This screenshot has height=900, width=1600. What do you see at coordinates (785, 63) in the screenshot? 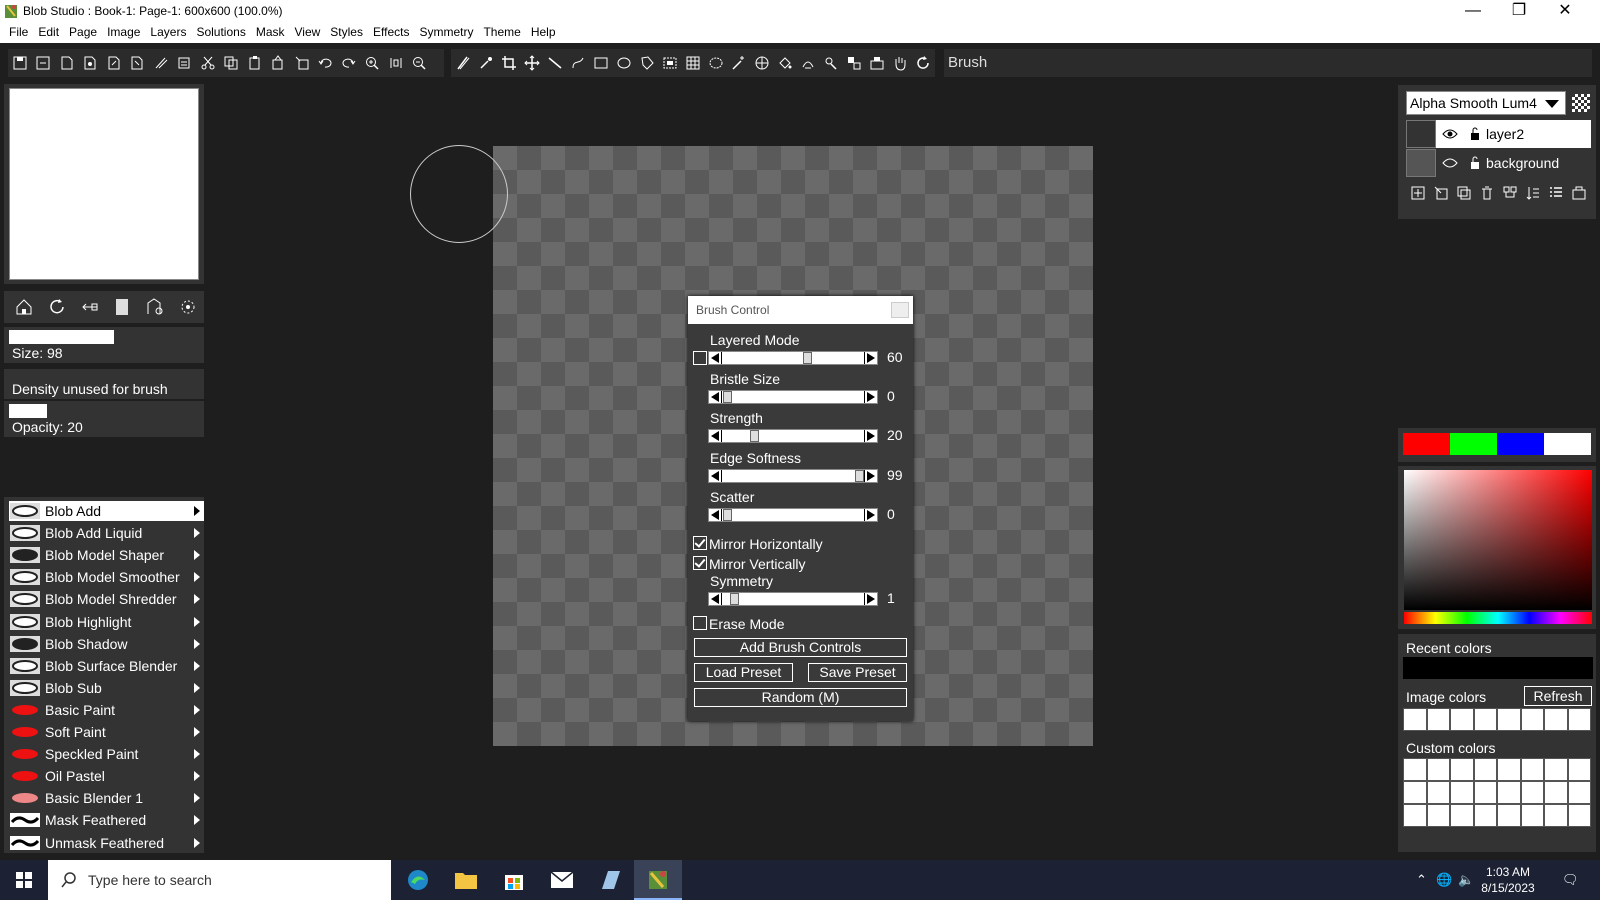
I see `fill-icon` at bounding box center [785, 63].